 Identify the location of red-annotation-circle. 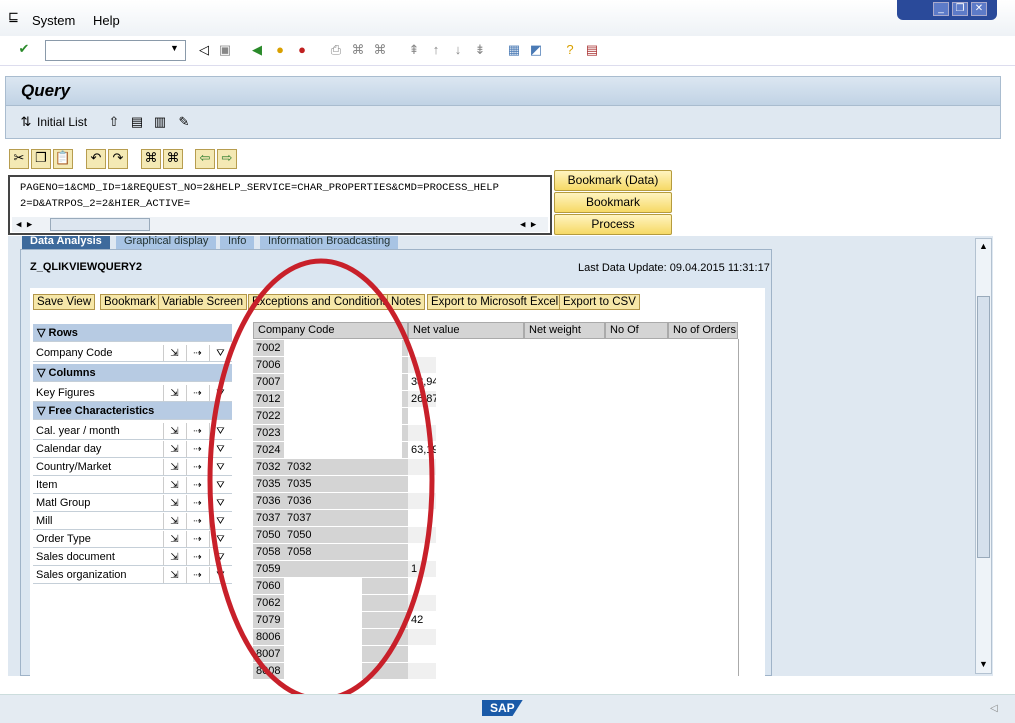
(321, 480).